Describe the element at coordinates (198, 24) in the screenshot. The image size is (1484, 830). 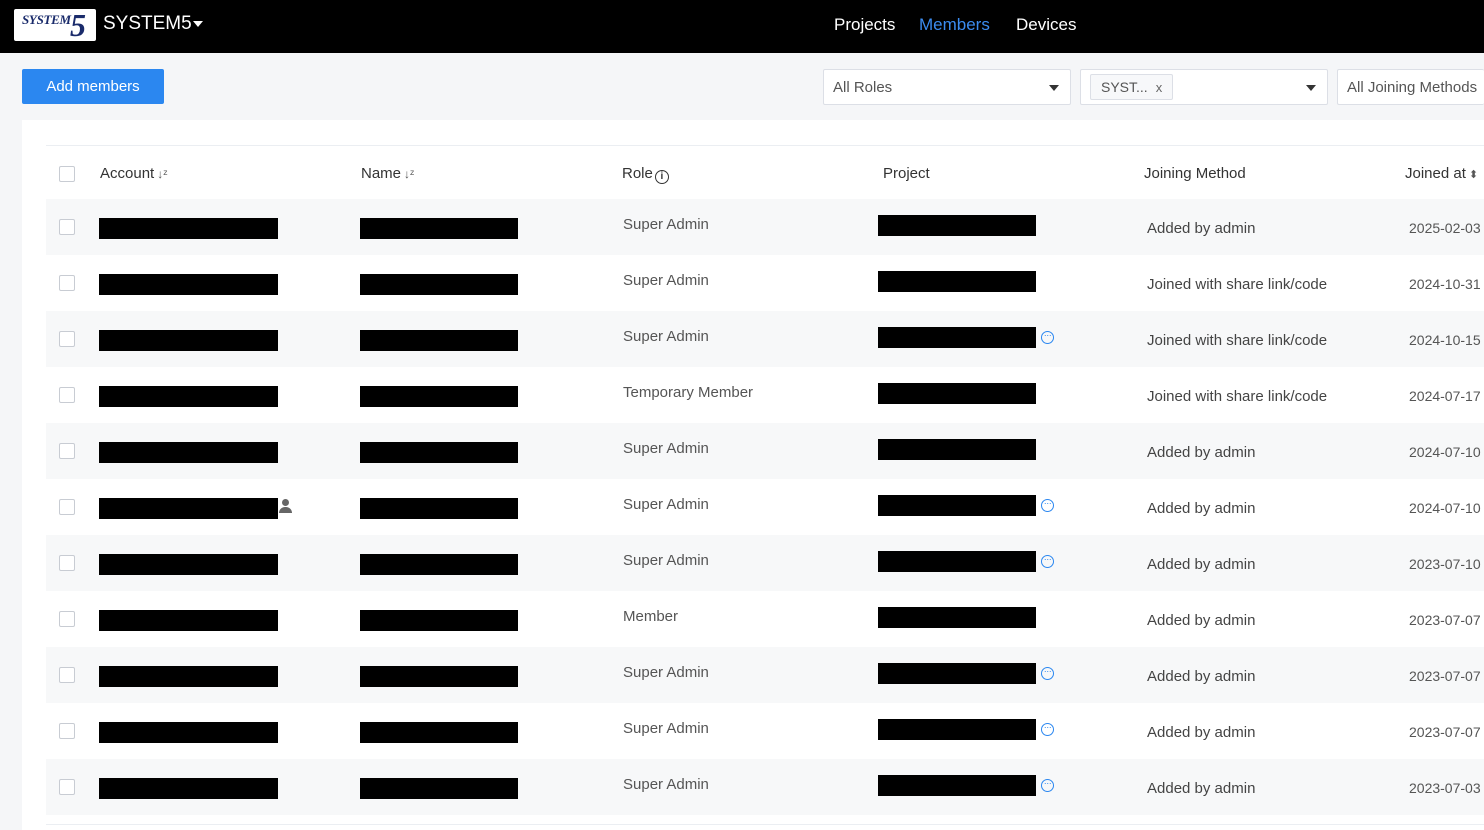
I see `org-switcher-caret-icon` at that location.